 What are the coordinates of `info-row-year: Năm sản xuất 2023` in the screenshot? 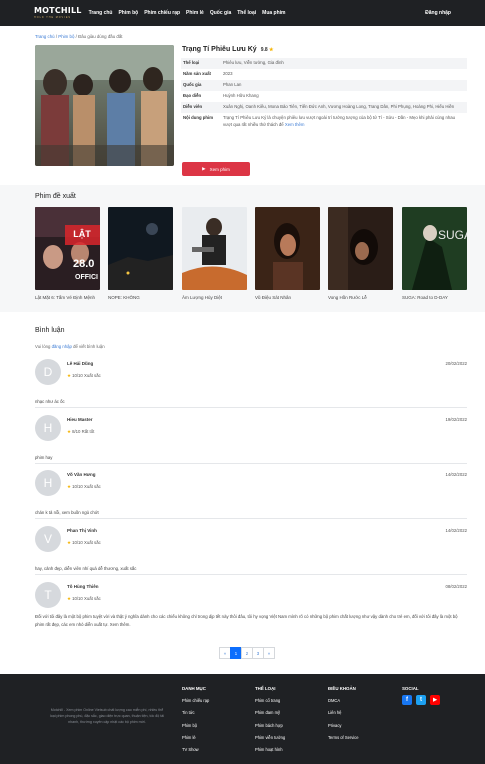 It's located at (324, 74).